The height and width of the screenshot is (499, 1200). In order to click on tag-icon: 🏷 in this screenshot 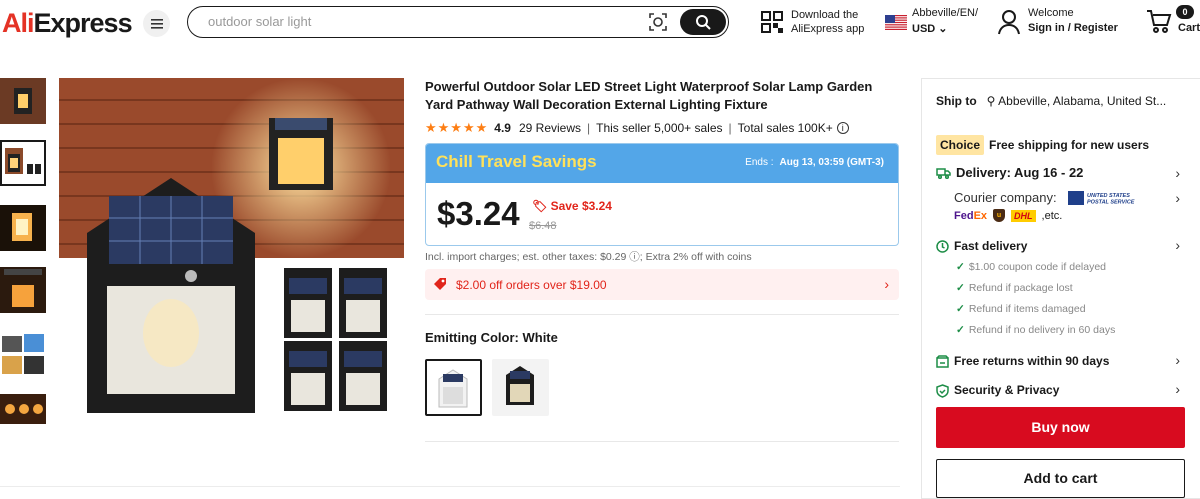, I will do `click(540, 206)`.